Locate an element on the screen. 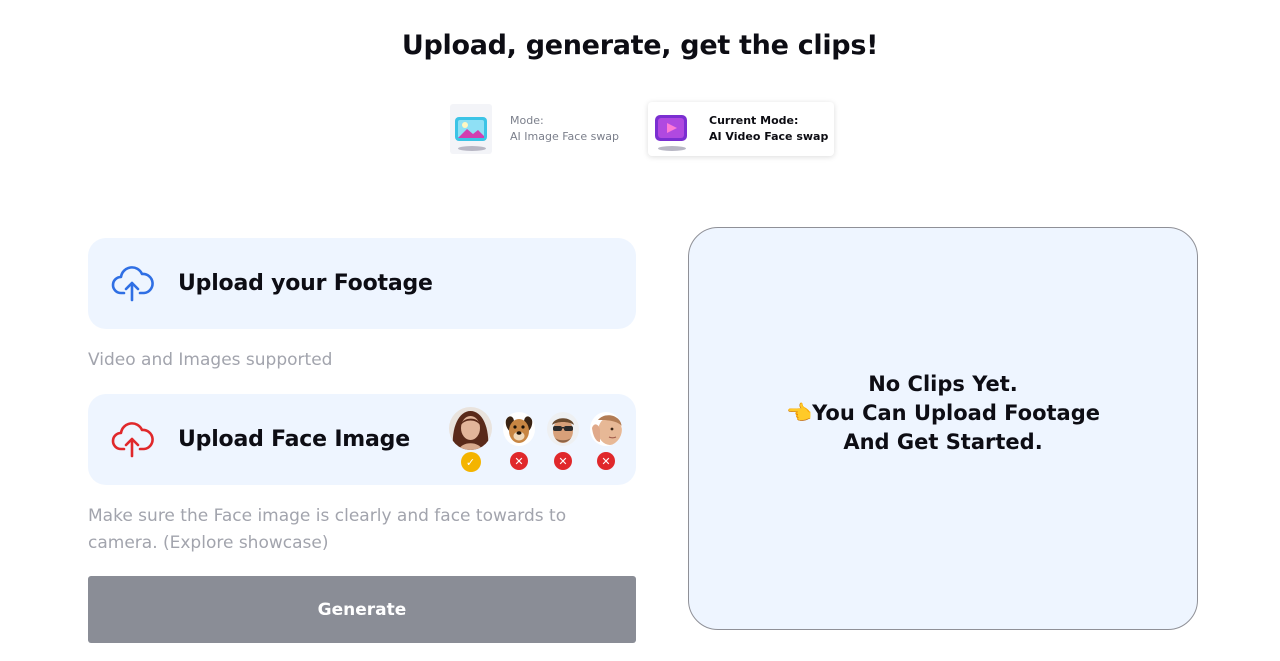 Image resolution: width=1280 pixels, height=661 pixels. image-icon is located at coordinates (471, 129).